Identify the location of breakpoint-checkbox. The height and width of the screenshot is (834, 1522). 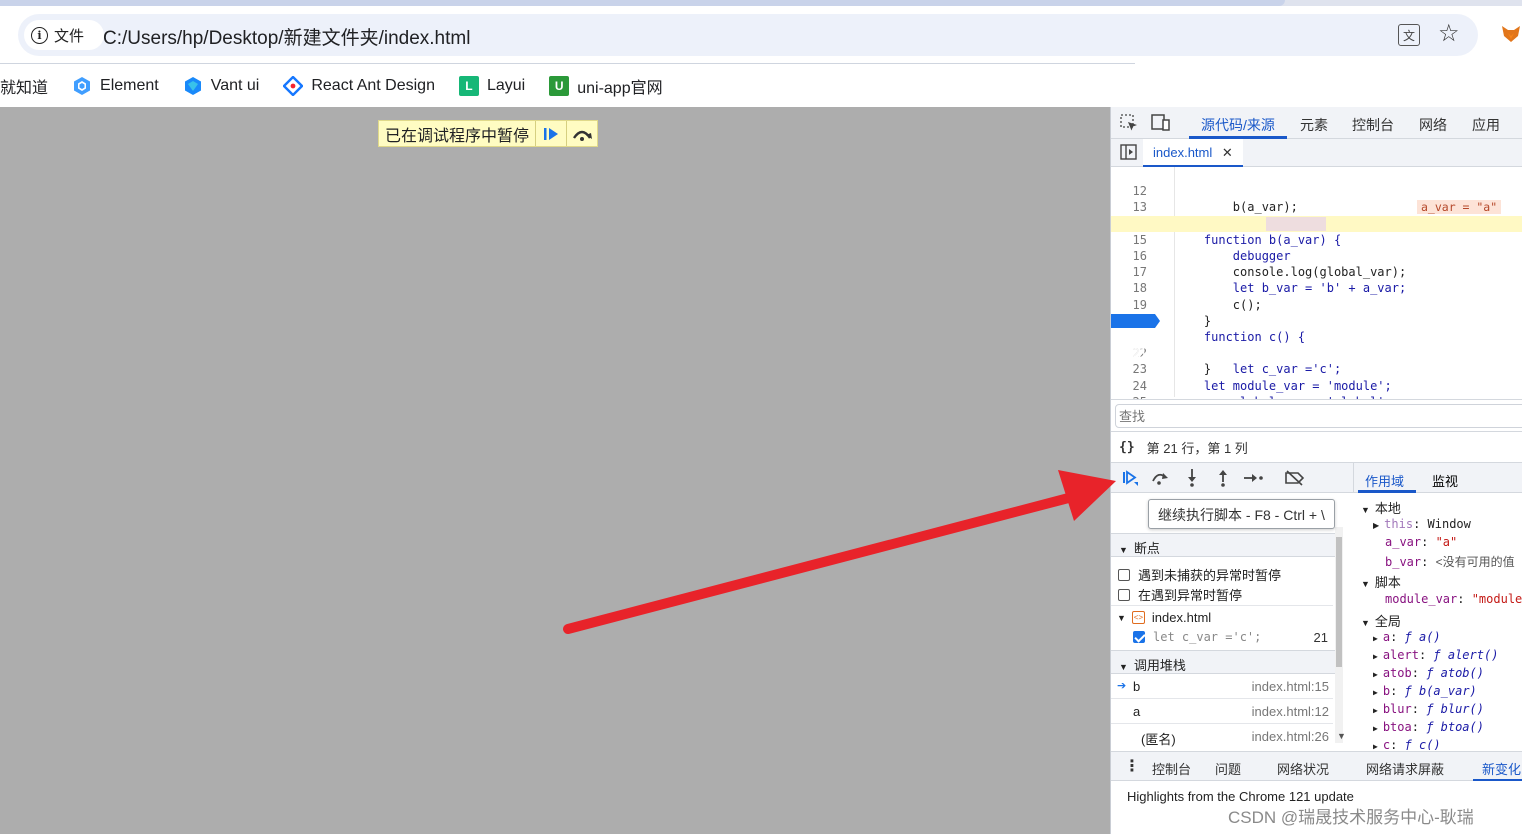
(1139, 637).